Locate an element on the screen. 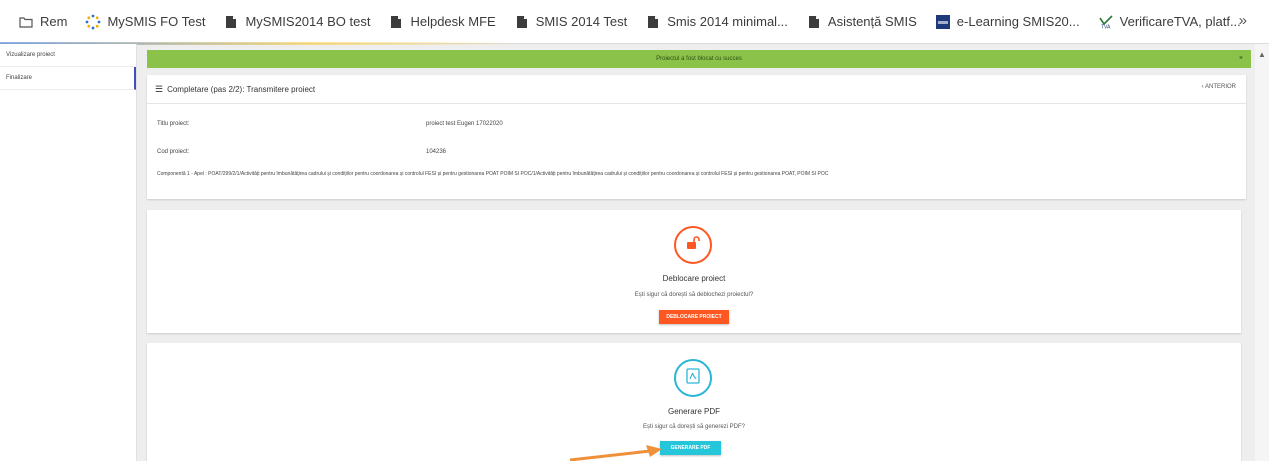  pdf-icon is located at coordinates (693, 378).